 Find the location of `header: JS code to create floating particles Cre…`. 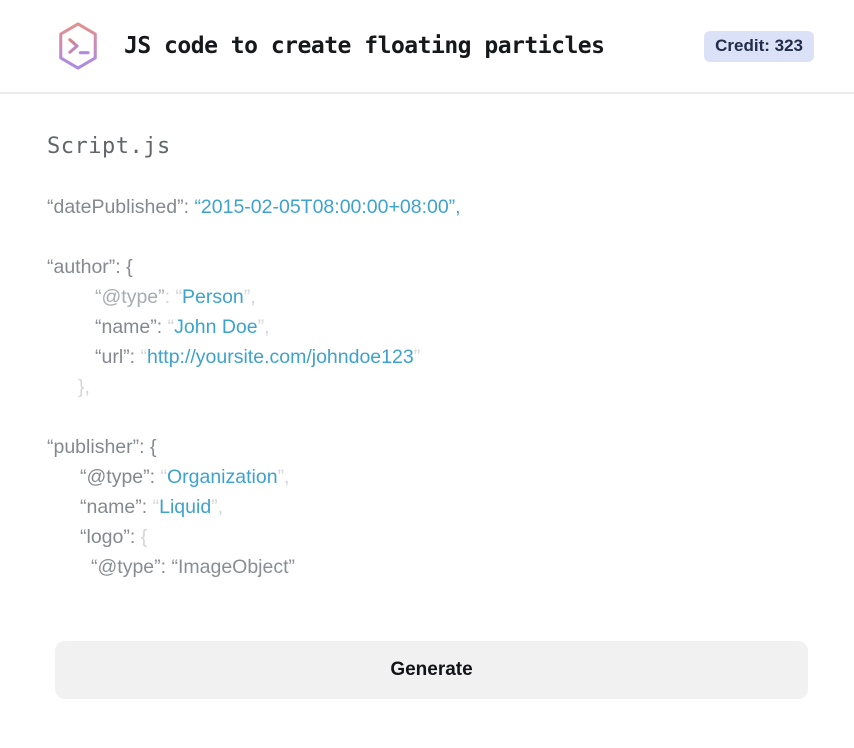

header: JS code to create floating particles Cre… is located at coordinates (427, 47).